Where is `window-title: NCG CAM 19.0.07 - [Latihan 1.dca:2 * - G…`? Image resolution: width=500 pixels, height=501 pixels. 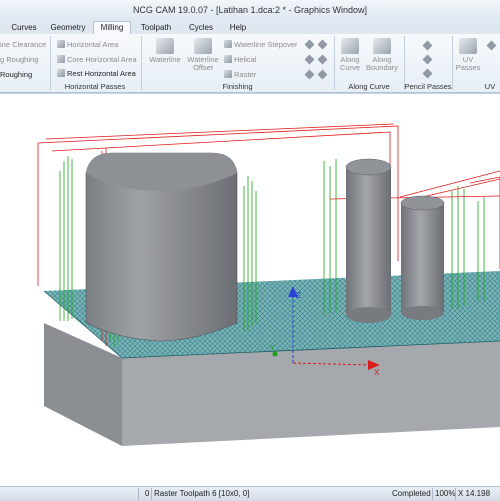
window-title: NCG CAM 19.0.07 - [Latihan 1.dca:2 * - G… is located at coordinates (250, 10).